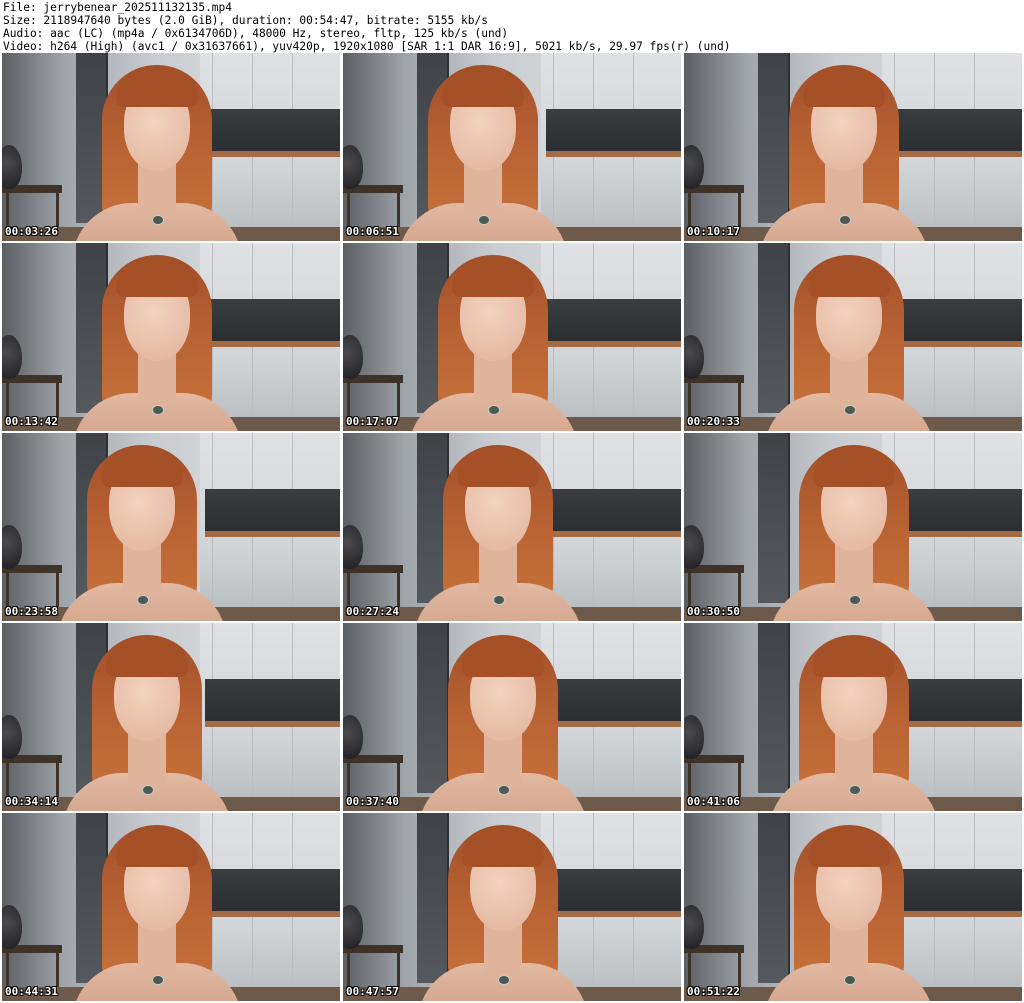 This screenshot has height=1003, width=1024. Describe the element at coordinates (372, 231) in the screenshot. I see `thumbnail-timestamp: 00:06:51` at that location.